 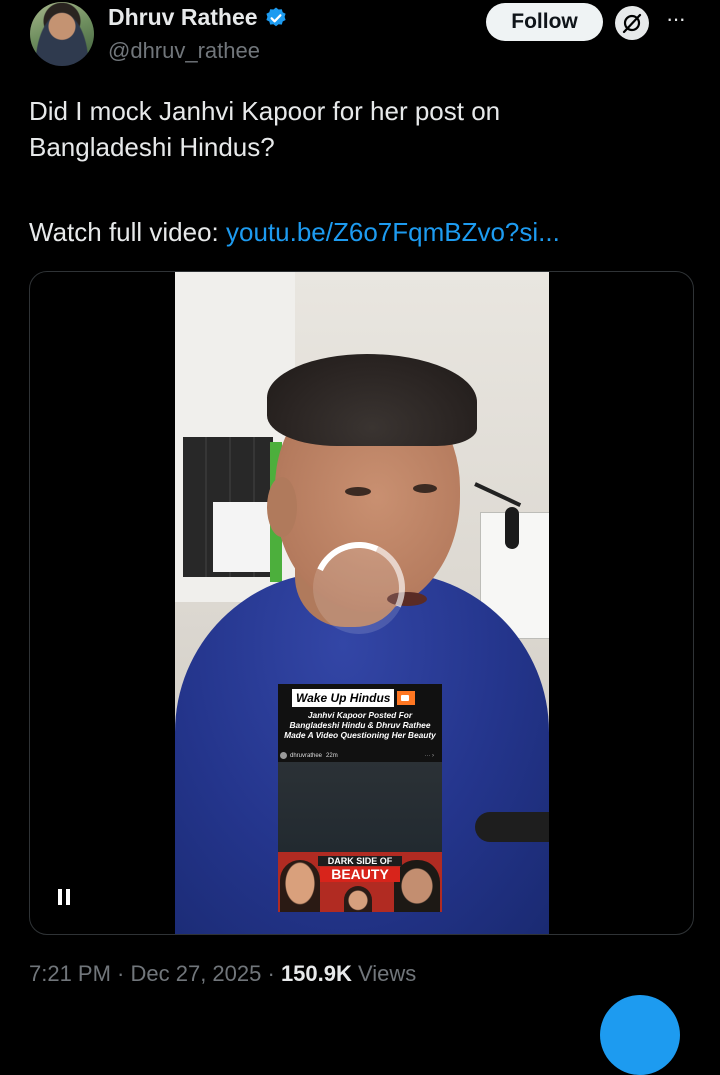 I want to click on thumbnail-caption-2: BEAUTY, so click(x=360, y=874).